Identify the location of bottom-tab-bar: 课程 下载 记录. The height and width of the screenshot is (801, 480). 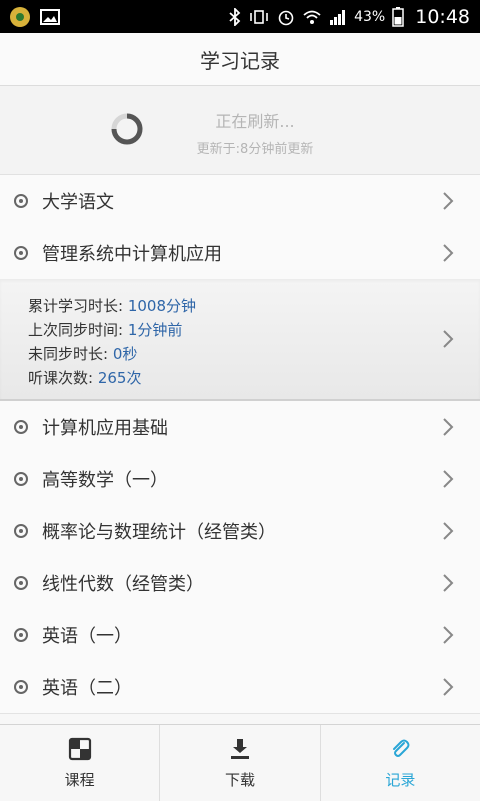
(240, 762).